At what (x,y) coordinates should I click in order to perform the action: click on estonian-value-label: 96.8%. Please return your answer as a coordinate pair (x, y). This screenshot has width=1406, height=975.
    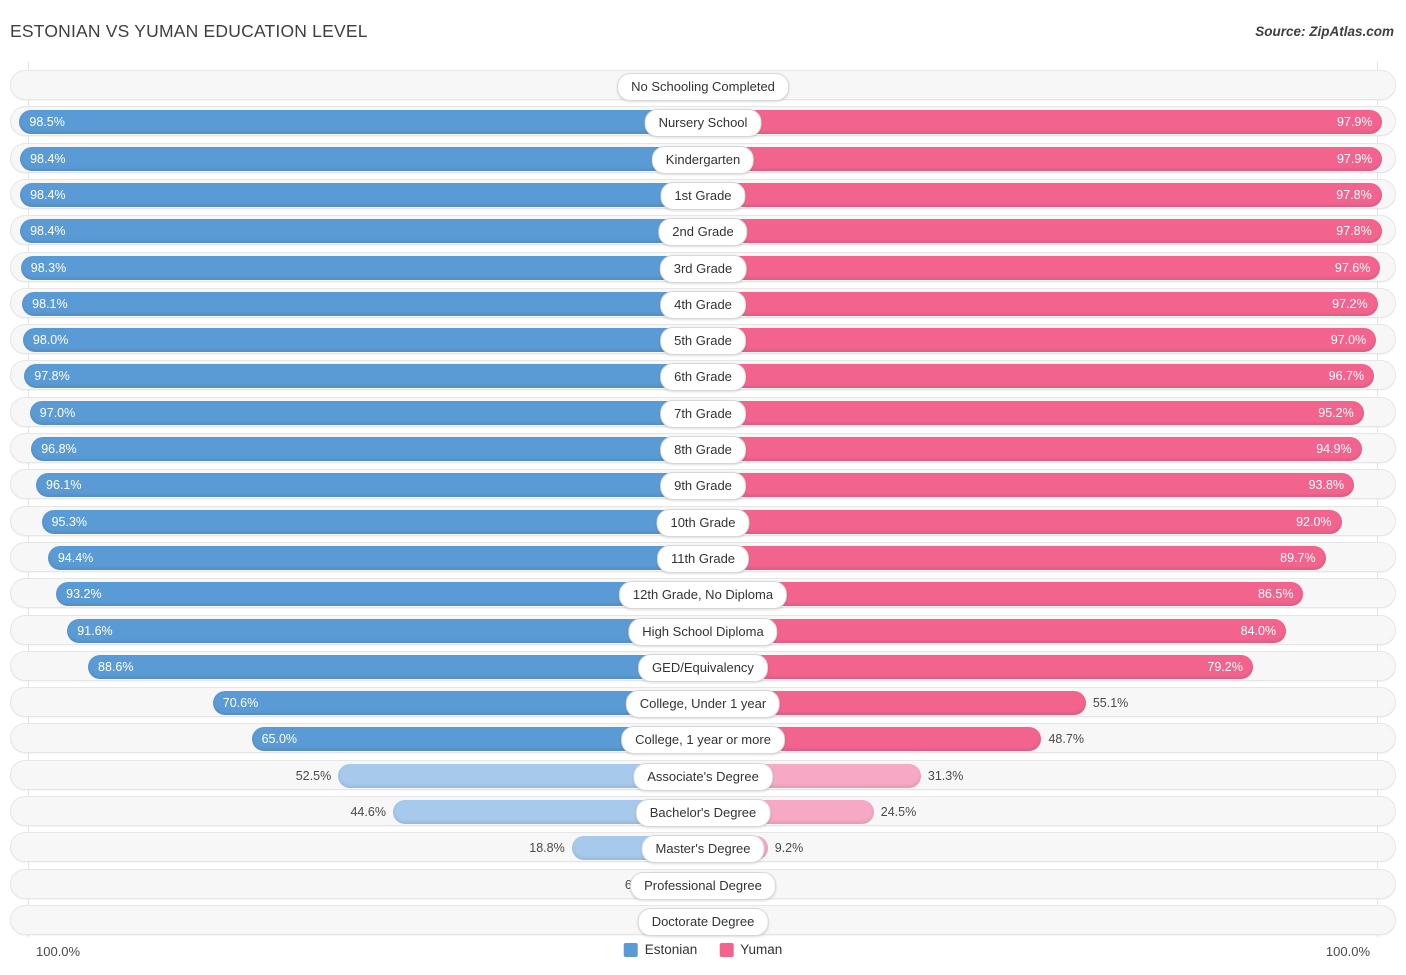
    Looking at the image, I should click on (59, 449).